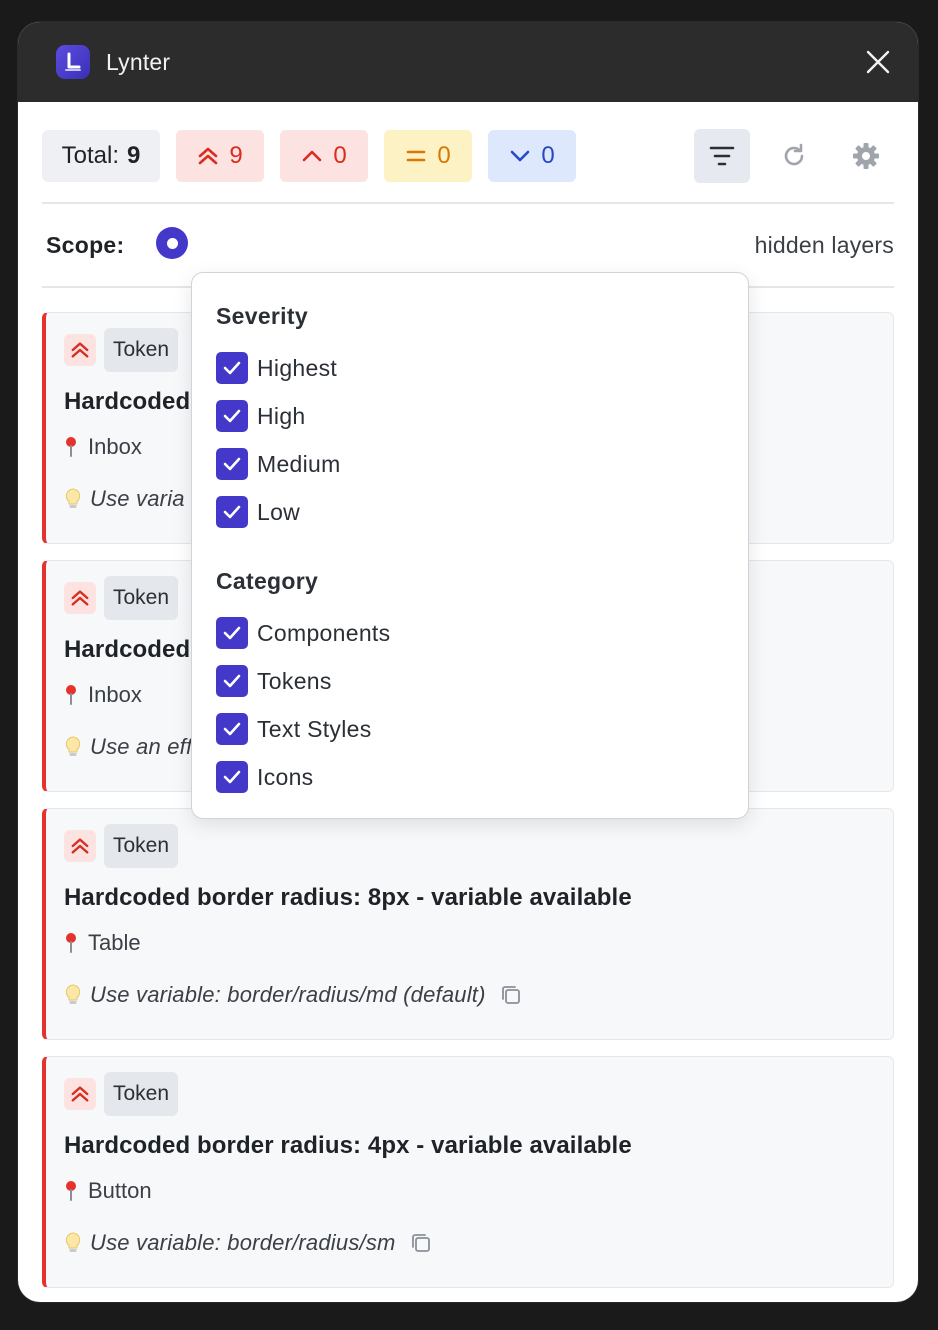 This screenshot has height=1330, width=938. I want to click on option-label: Highest, so click(297, 367).